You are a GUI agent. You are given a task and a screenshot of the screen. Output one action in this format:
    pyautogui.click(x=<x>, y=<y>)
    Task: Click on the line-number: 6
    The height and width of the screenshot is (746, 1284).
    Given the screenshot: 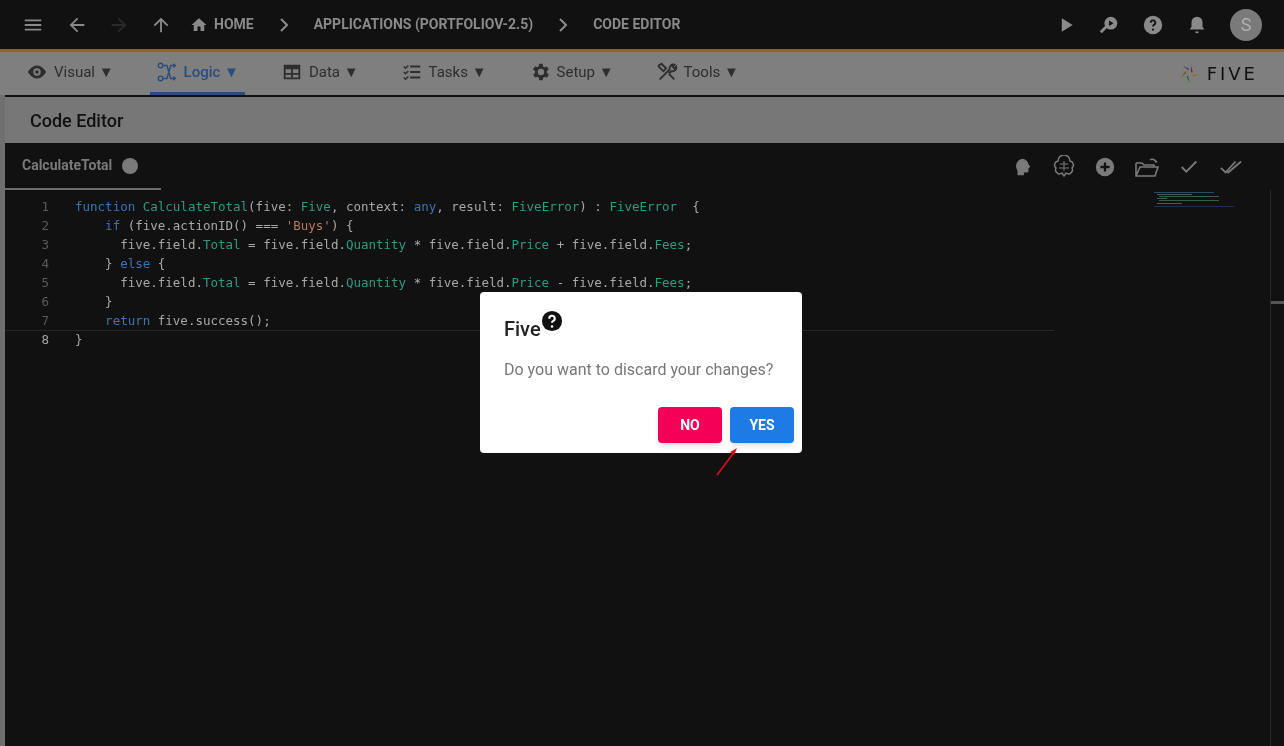 What is the action you would take?
    pyautogui.click(x=44, y=302)
    